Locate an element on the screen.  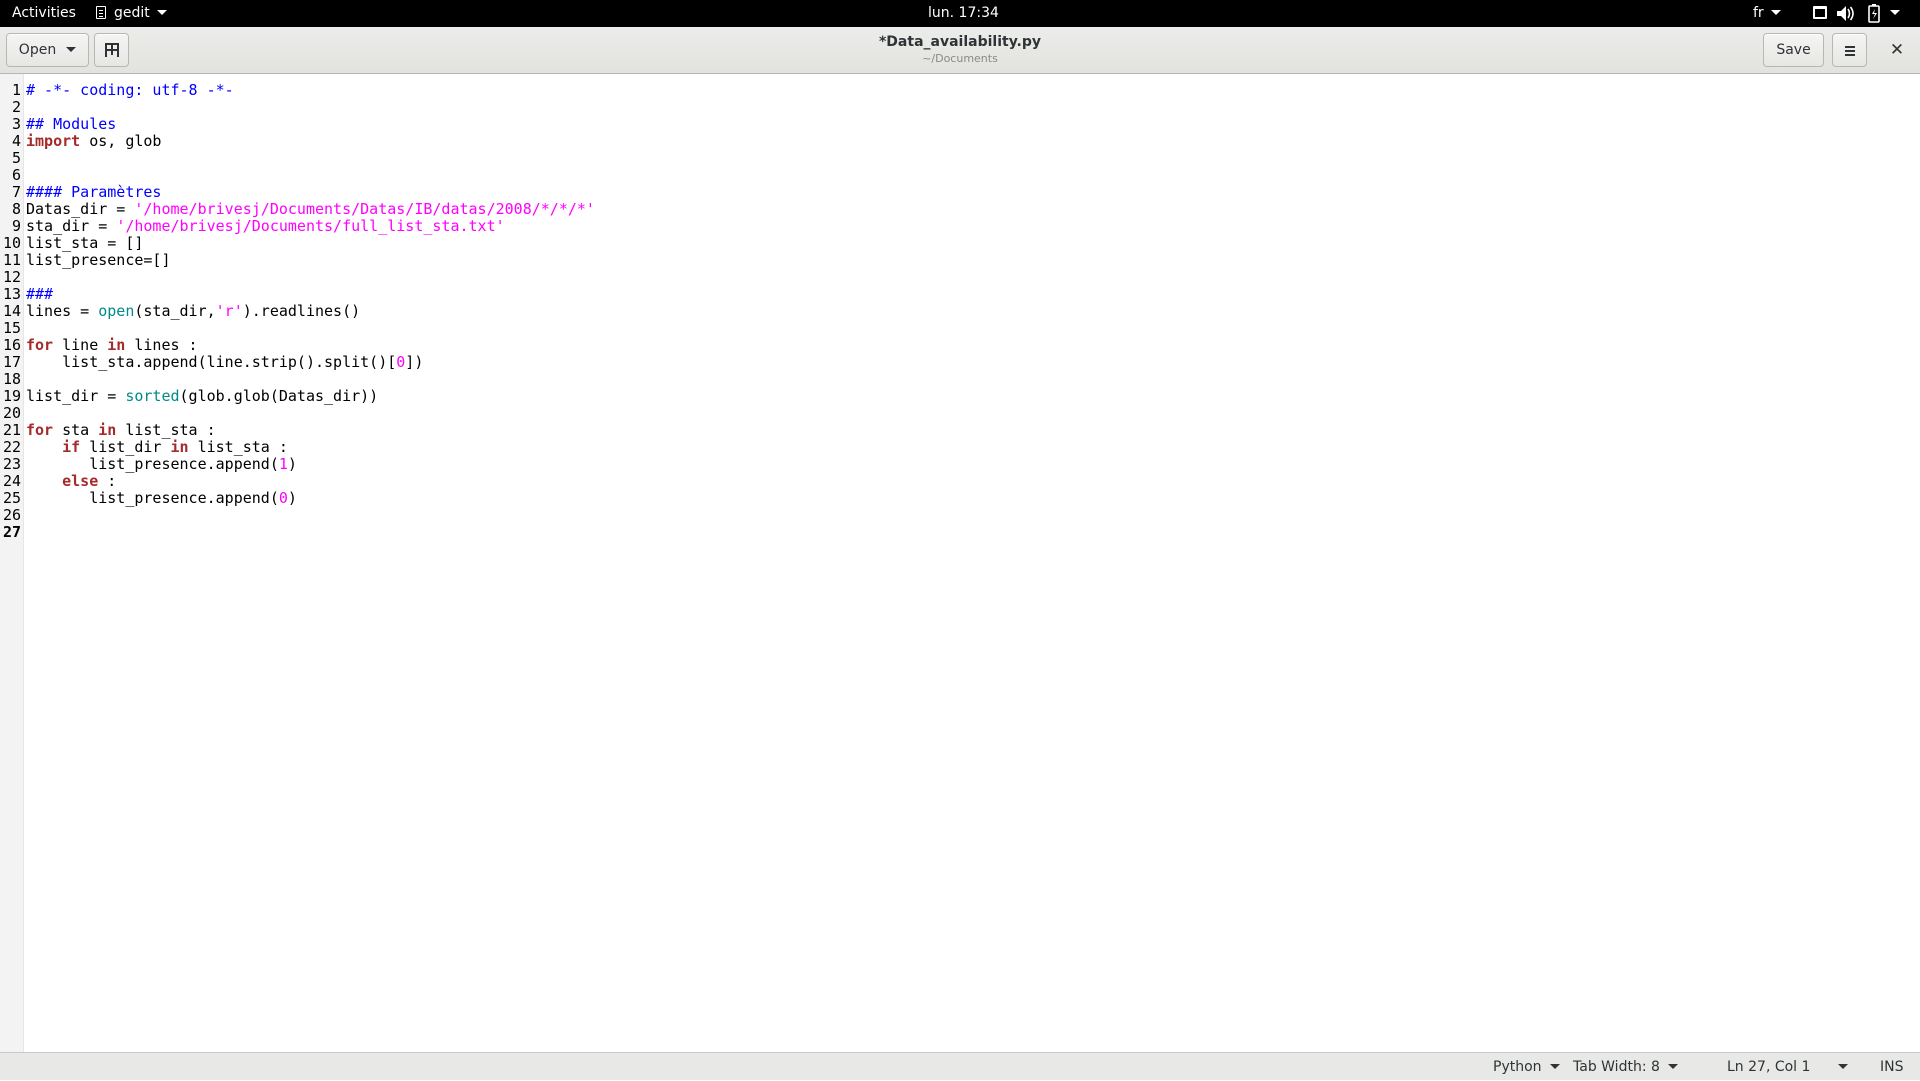
line-number: 6 is located at coordinates (16, 175).